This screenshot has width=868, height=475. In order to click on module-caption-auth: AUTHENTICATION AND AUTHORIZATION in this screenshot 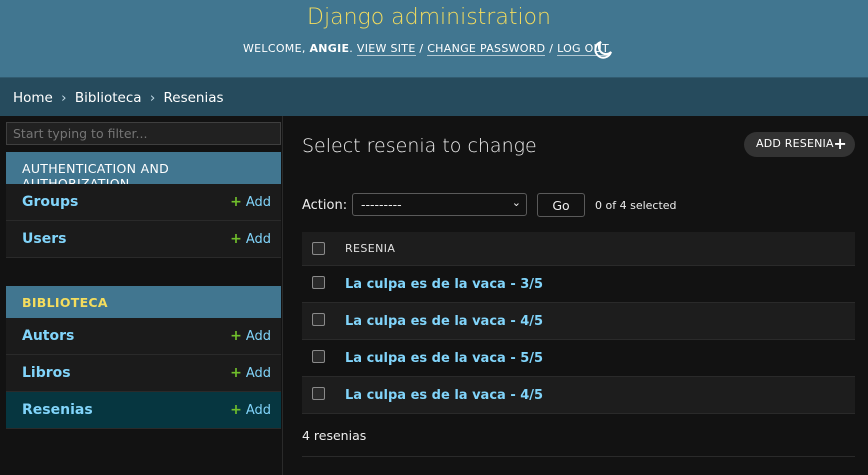, I will do `click(143, 171)`.